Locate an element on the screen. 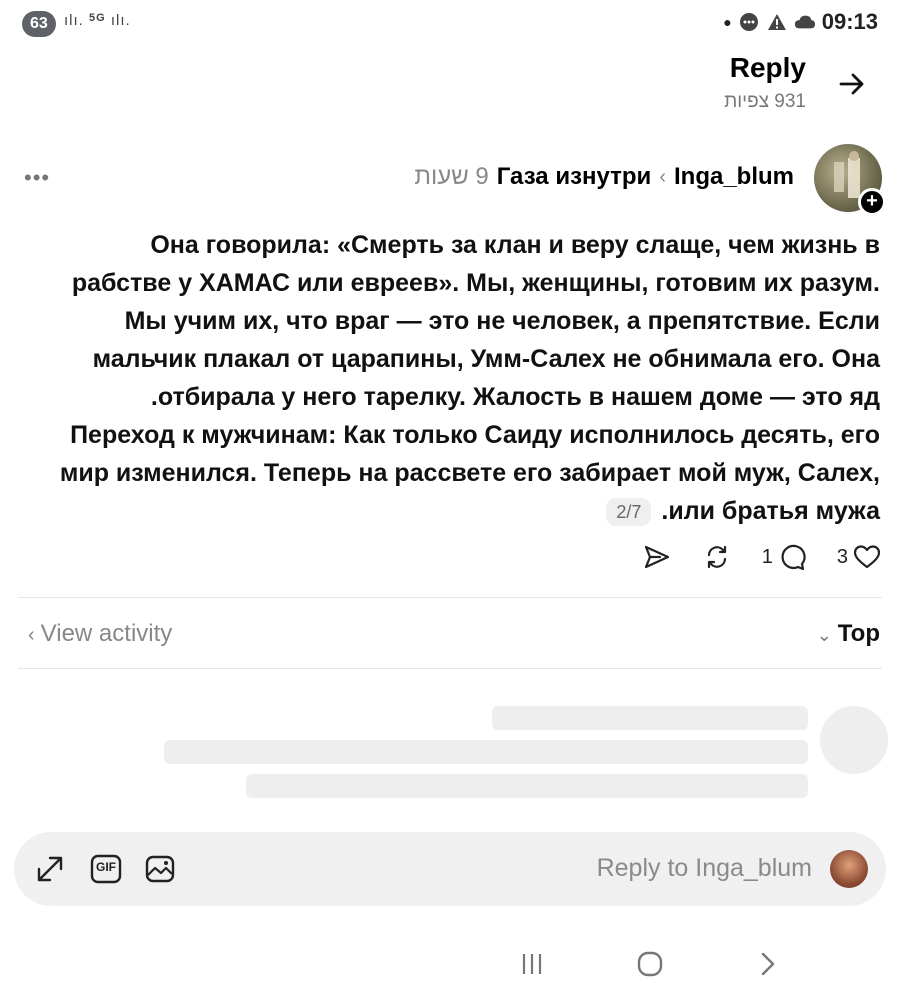 The height and width of the screenshot is (999, 900). cloud-icon is located at coordinates (805, 22).